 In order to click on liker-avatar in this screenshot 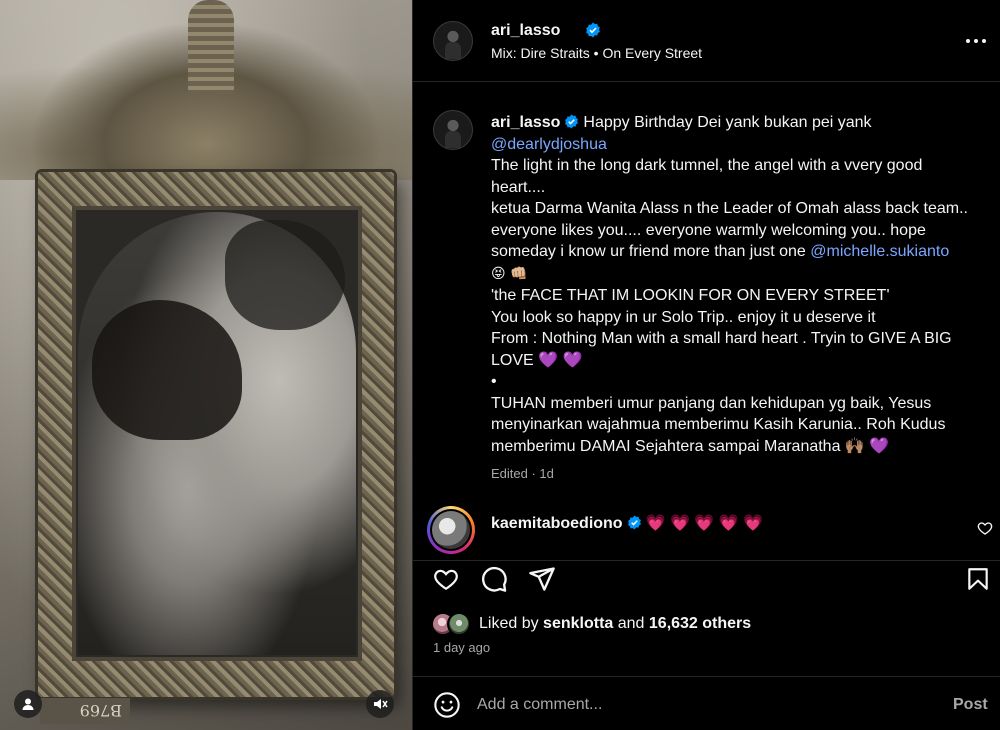, I will do `click(459, 624)`.